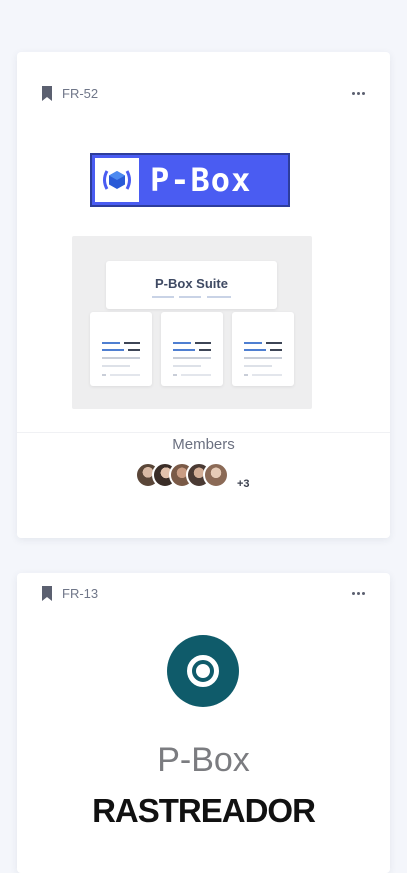 This screenshot has height=873, width=407. I want to click on card-id: FR-52, so click(80, 93).